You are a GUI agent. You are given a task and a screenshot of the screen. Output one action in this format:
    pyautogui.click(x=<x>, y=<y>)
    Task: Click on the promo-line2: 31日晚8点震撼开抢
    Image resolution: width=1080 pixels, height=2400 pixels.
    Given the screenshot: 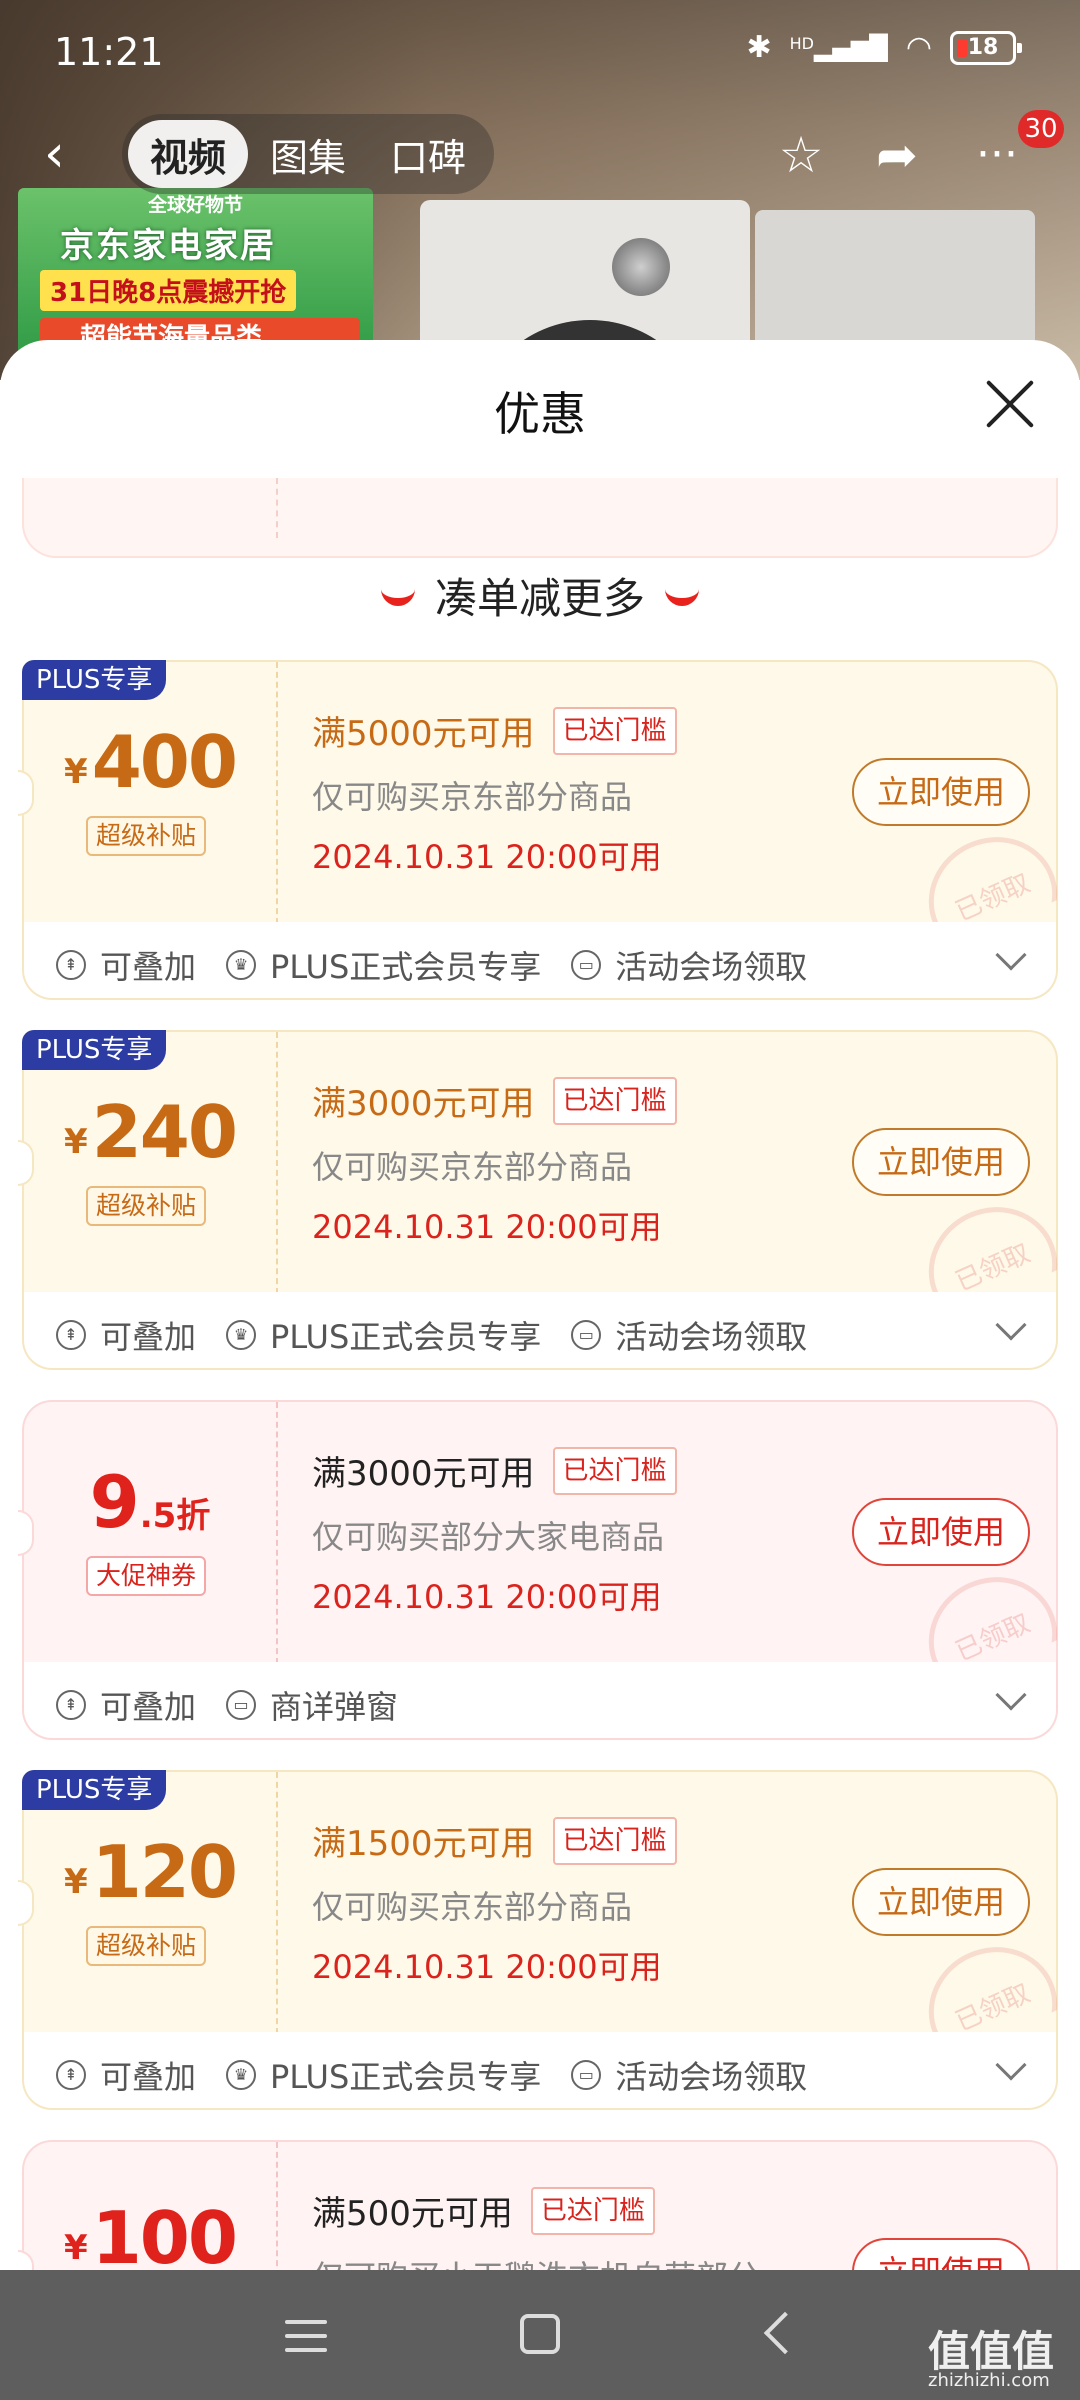 What is the action you would take?
    pyautogui.click(x=168, y=290)
    